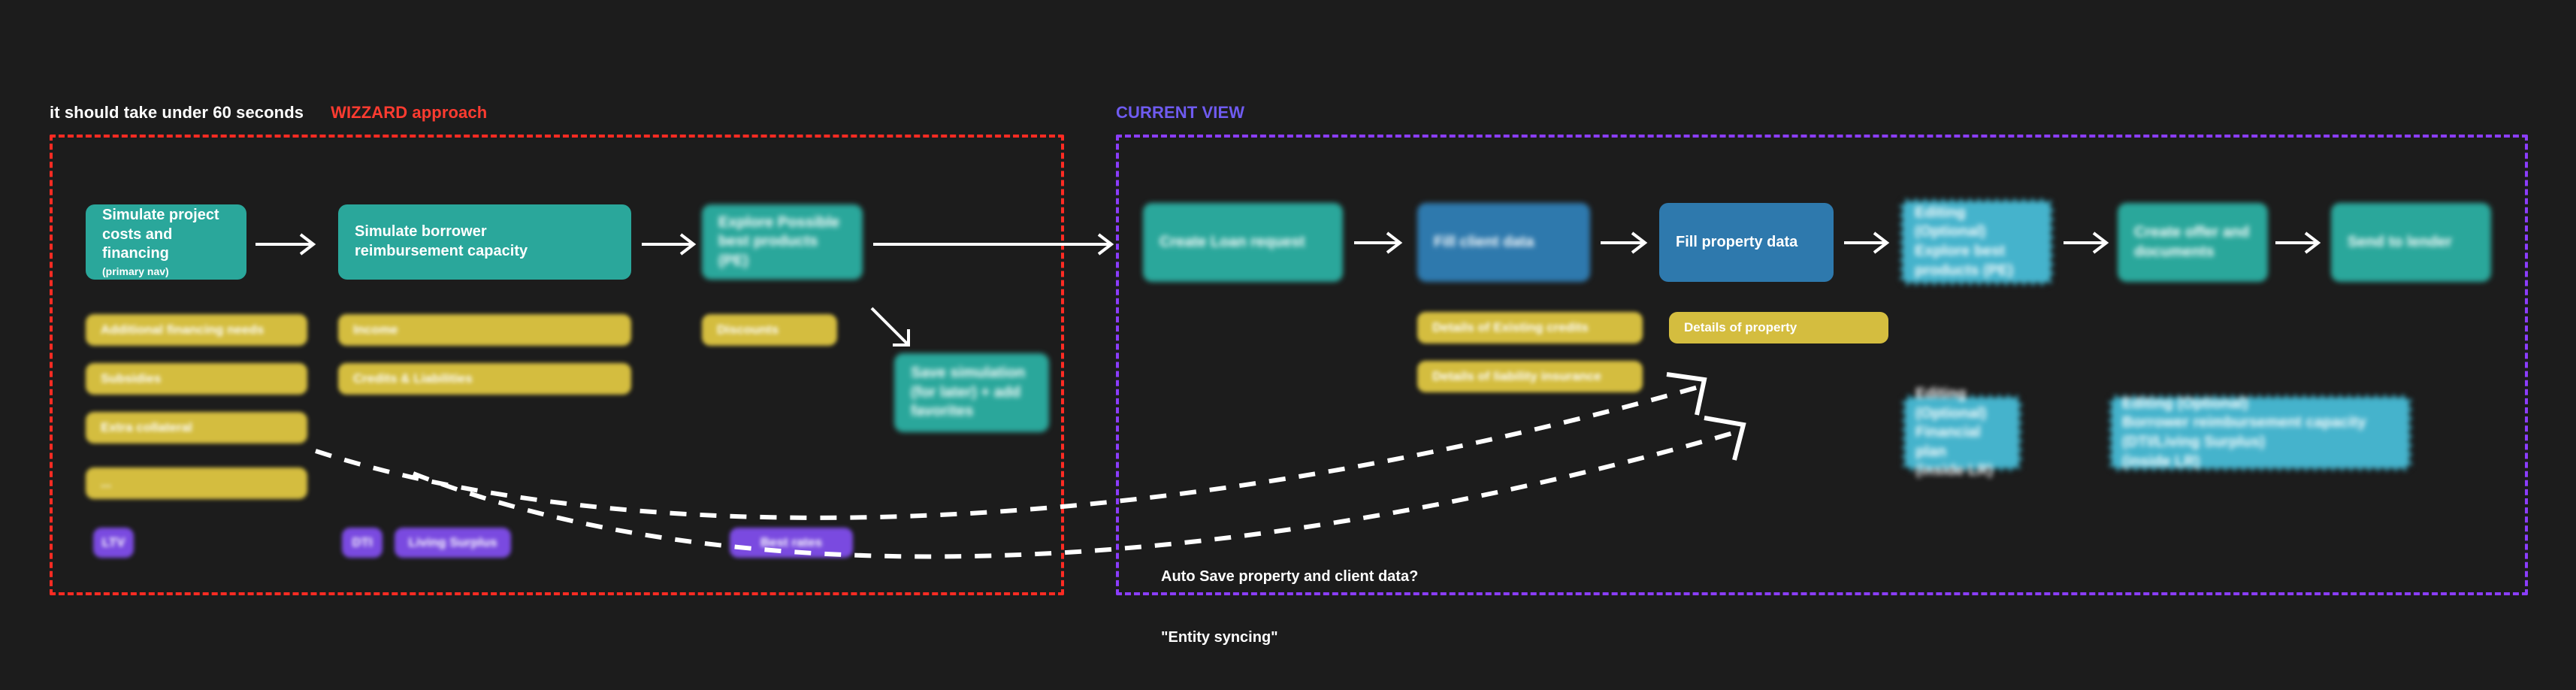 This screenshot has width=2576, height=690. Describe the element at coordinates (779, 222) in the screenshot. I see `card-title-line: Explore Possible` at that location.